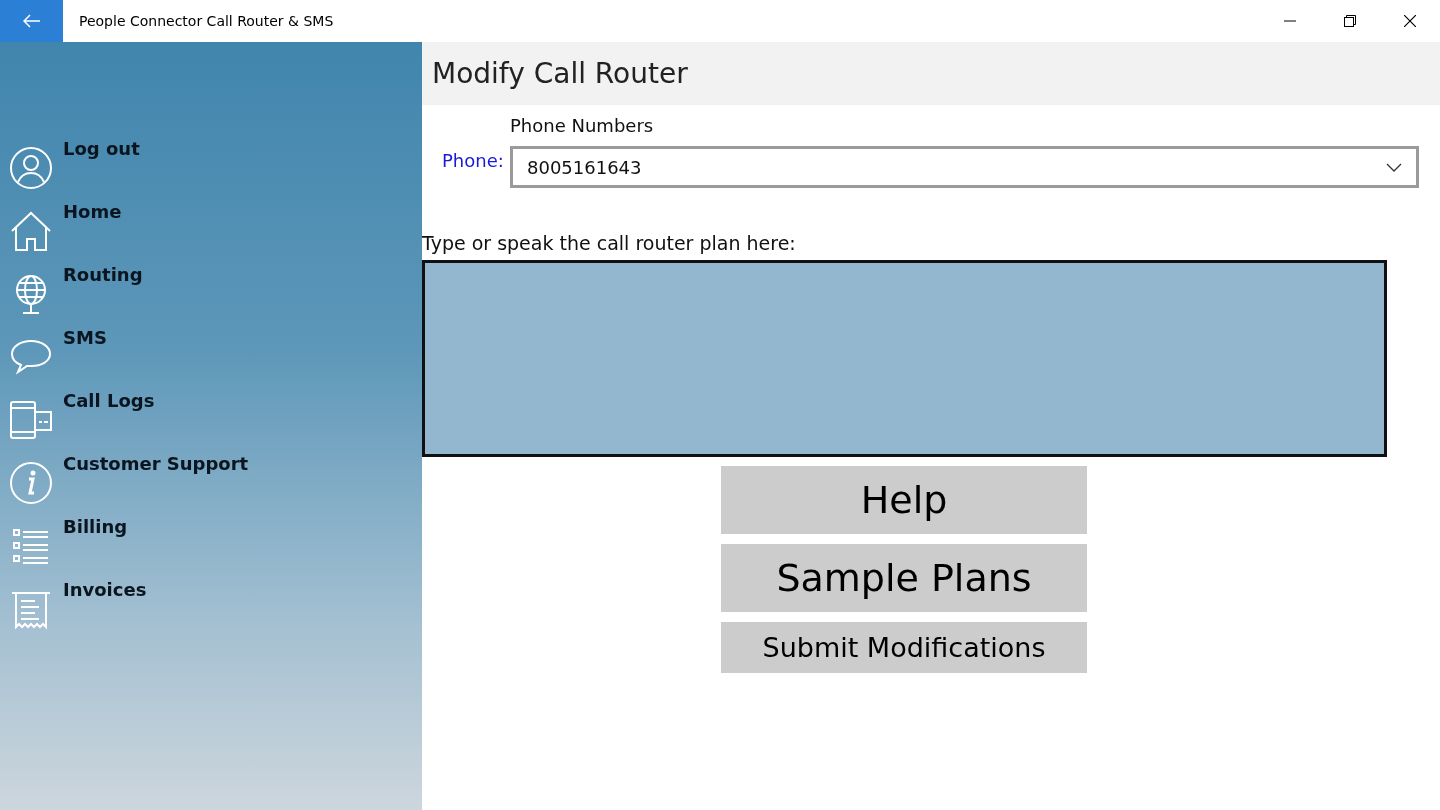 This screenshot has height=810, width=1440. What do you see at coordinates (211, 295) in the screenshot?
I see `sidebar-item: Routing` at bounding box center [211, 295].